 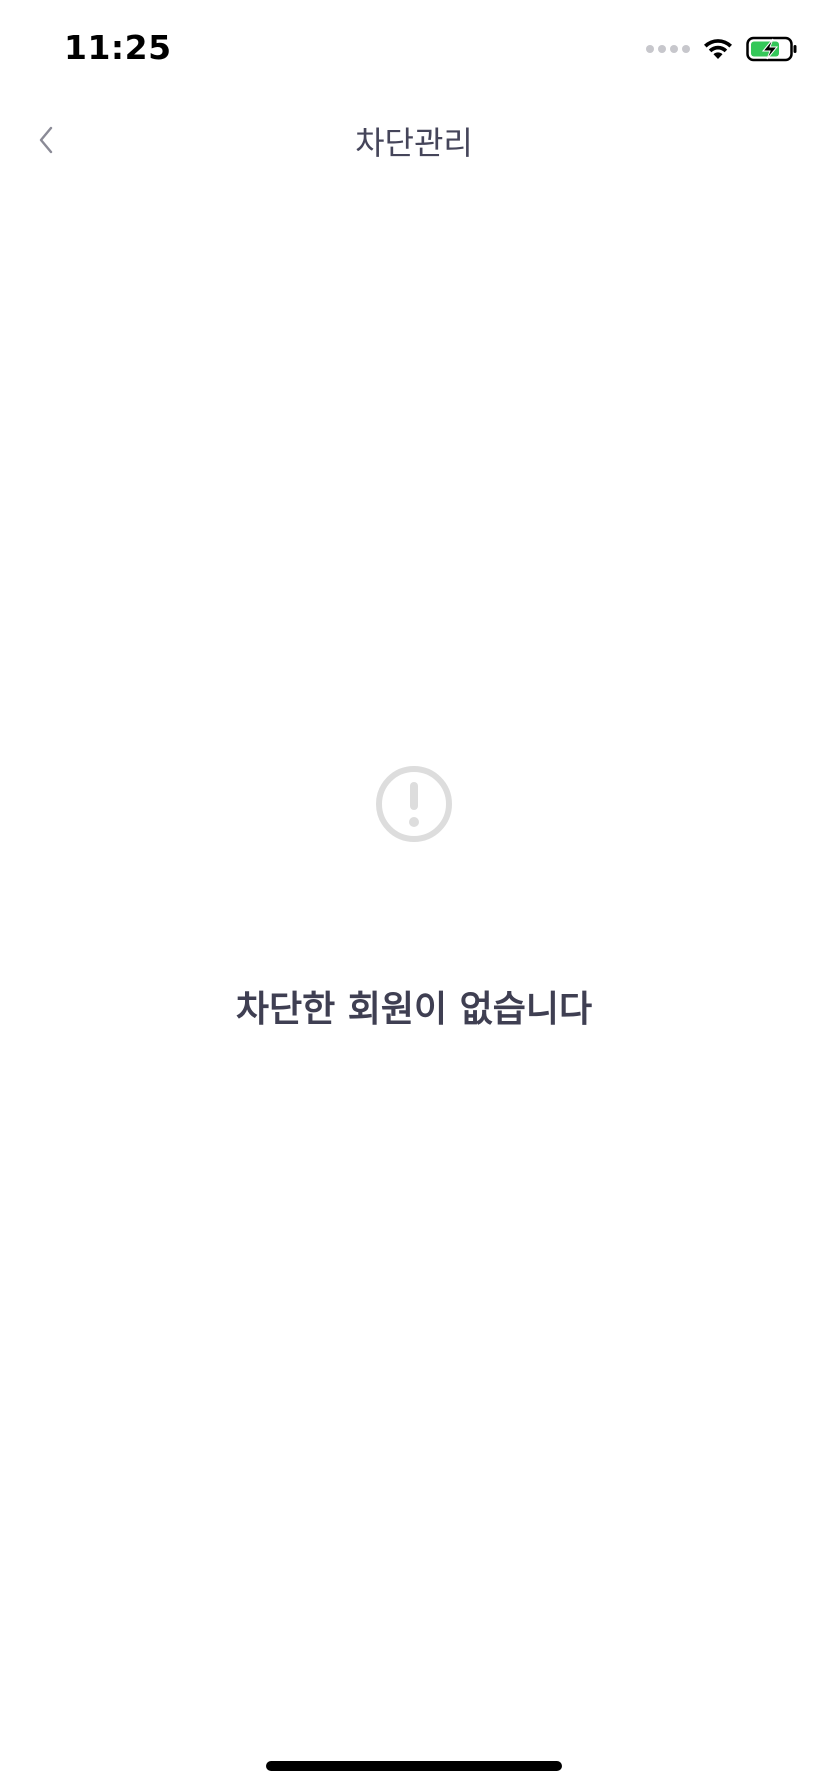 What do you see at coordinates (718, 49) in the screenshot?
I see `wifi-icon` at bounding box center [718, 49].